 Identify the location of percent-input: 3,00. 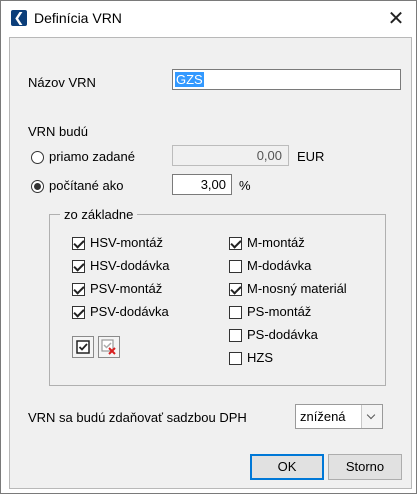
(202, 184).